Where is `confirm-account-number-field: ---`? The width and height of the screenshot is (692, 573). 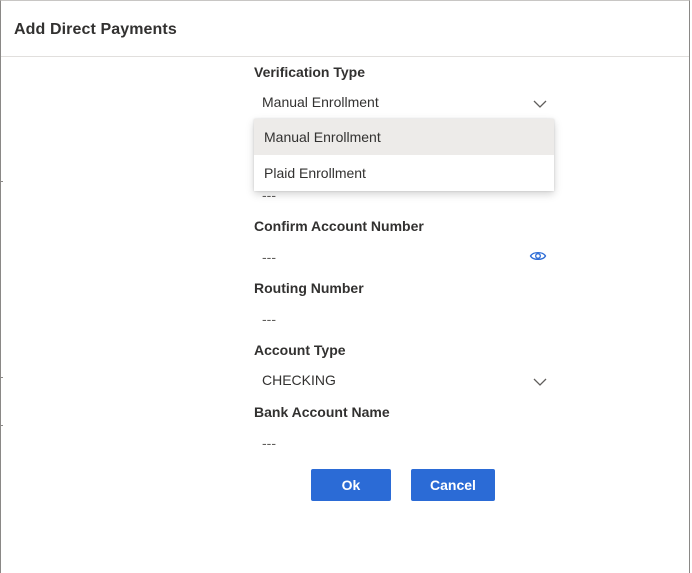 confirm-account-number-field: --- is located at coordinates (269, 257).